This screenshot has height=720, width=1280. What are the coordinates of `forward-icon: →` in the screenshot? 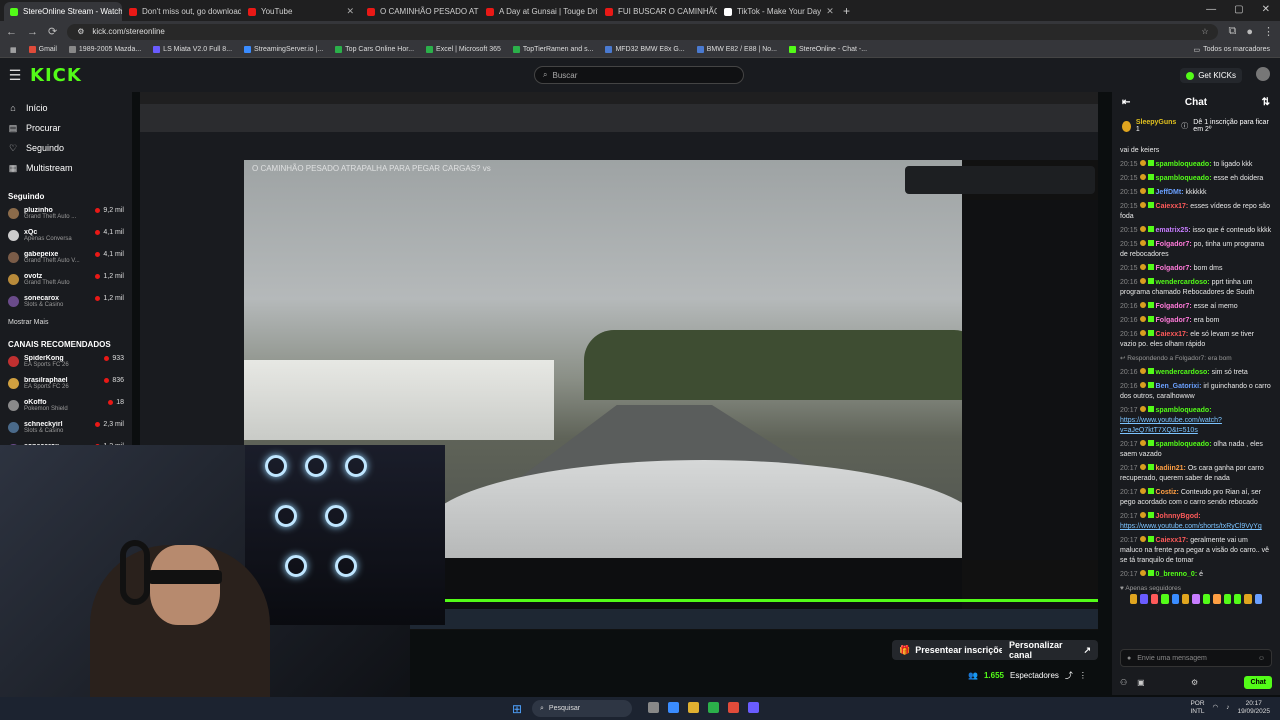 It's located at (32, 32).